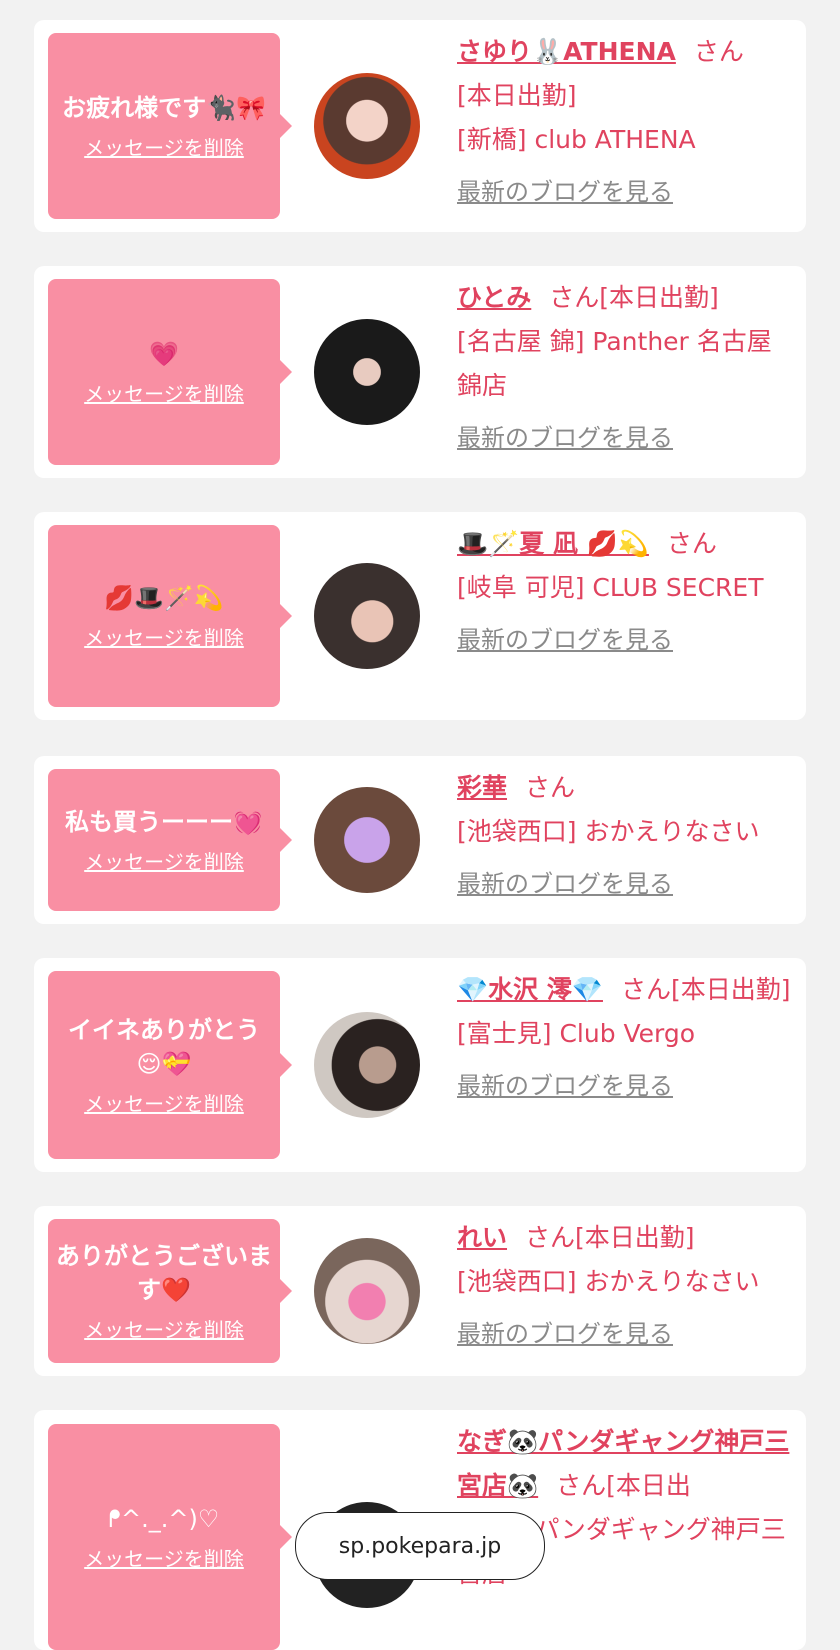 The width and height of the screenshot is (840, 1650). What do you see at coordinates (566, 51) in the screenshot?
I see `cast-name-link: さゆり🐰ATHENA` at bounding box center [566, 51].